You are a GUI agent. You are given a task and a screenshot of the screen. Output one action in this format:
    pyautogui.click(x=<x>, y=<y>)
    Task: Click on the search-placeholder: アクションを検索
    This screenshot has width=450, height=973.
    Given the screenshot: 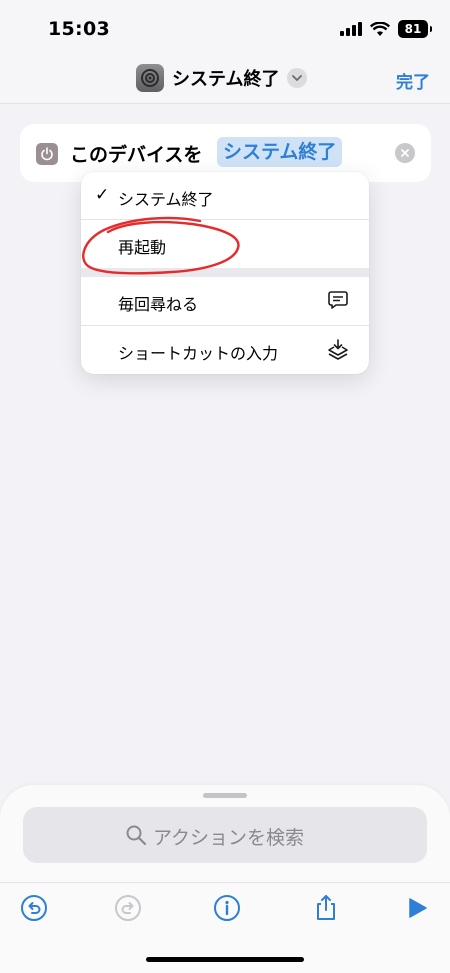 What is the action you would take?
    pyautogui.click(x=229, y=838)
    